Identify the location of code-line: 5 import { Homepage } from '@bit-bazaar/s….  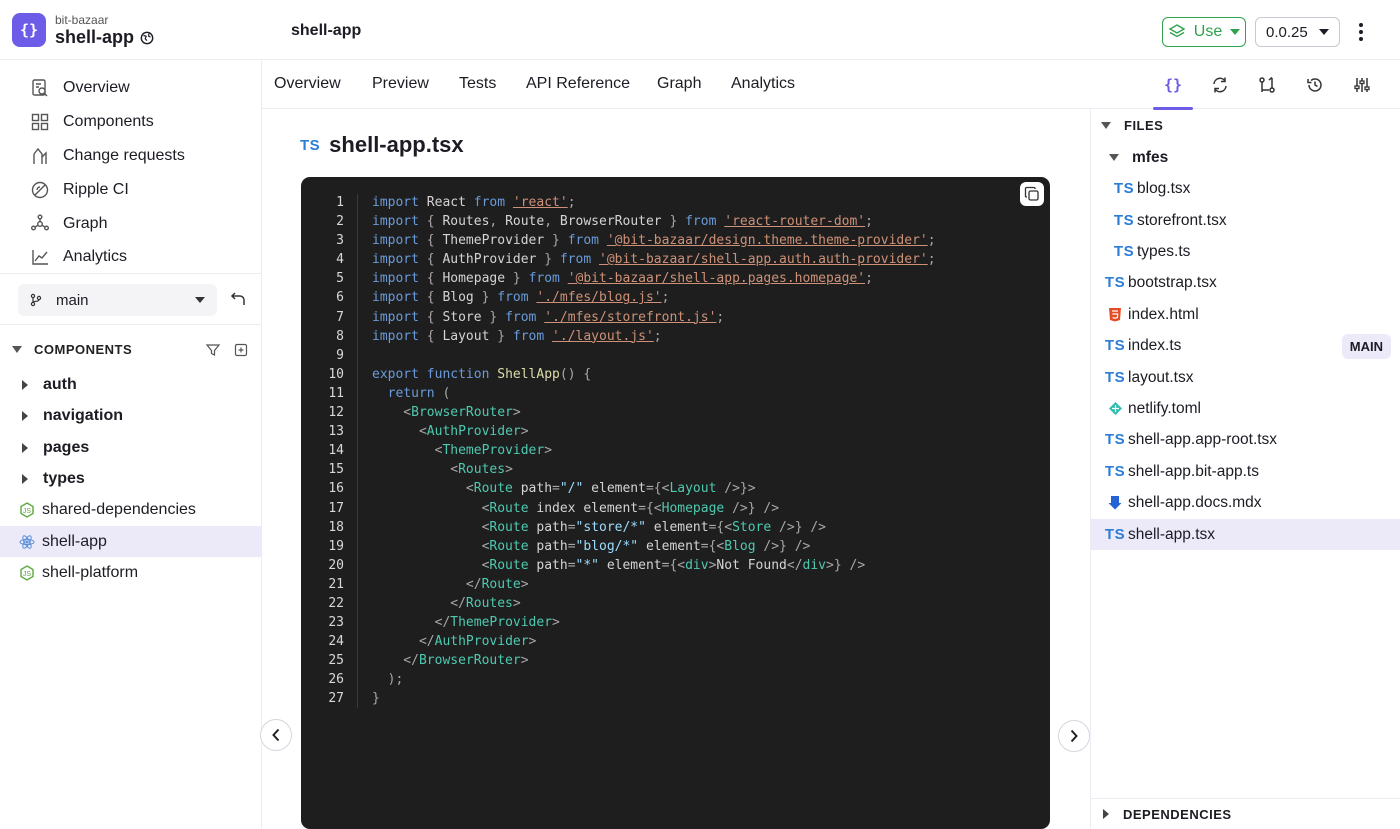
(618, 278).